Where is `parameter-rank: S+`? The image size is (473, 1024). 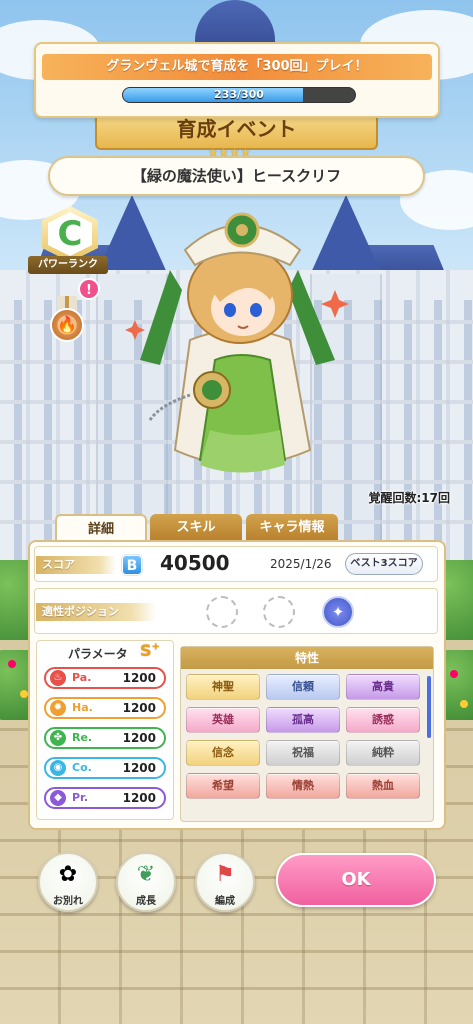 parameter-rank: S+ is located at coordinates (150, 650).